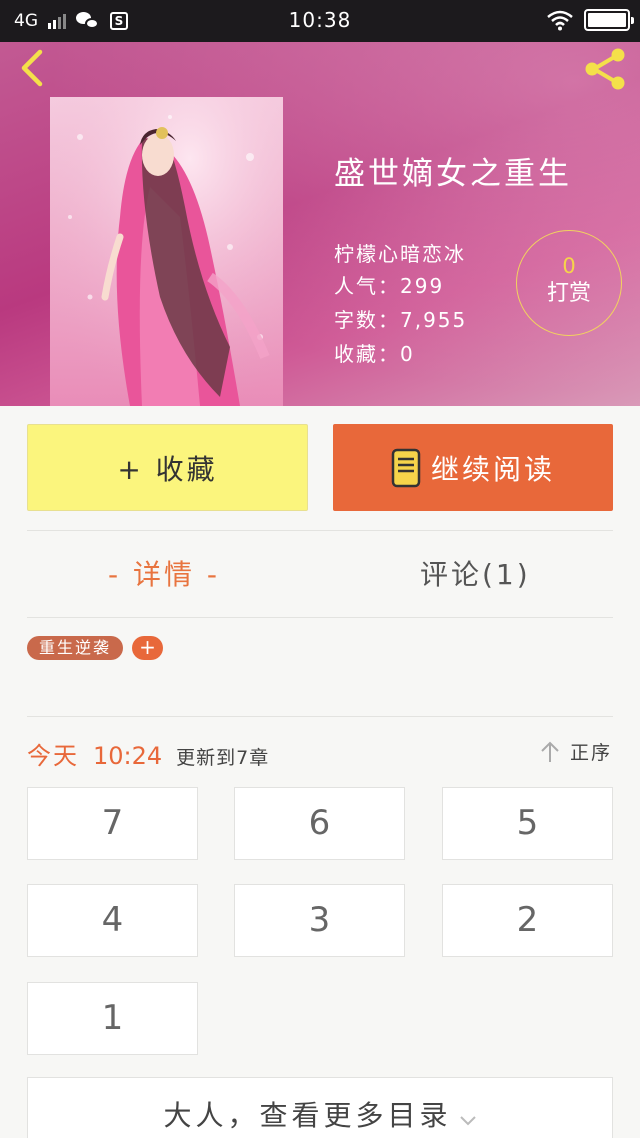 Image resolution: width=640 pixels, height=1138 pixels. Describe the element at coordinates (53, 756) in the screenshot. I see `update-day: 今天` at that location.